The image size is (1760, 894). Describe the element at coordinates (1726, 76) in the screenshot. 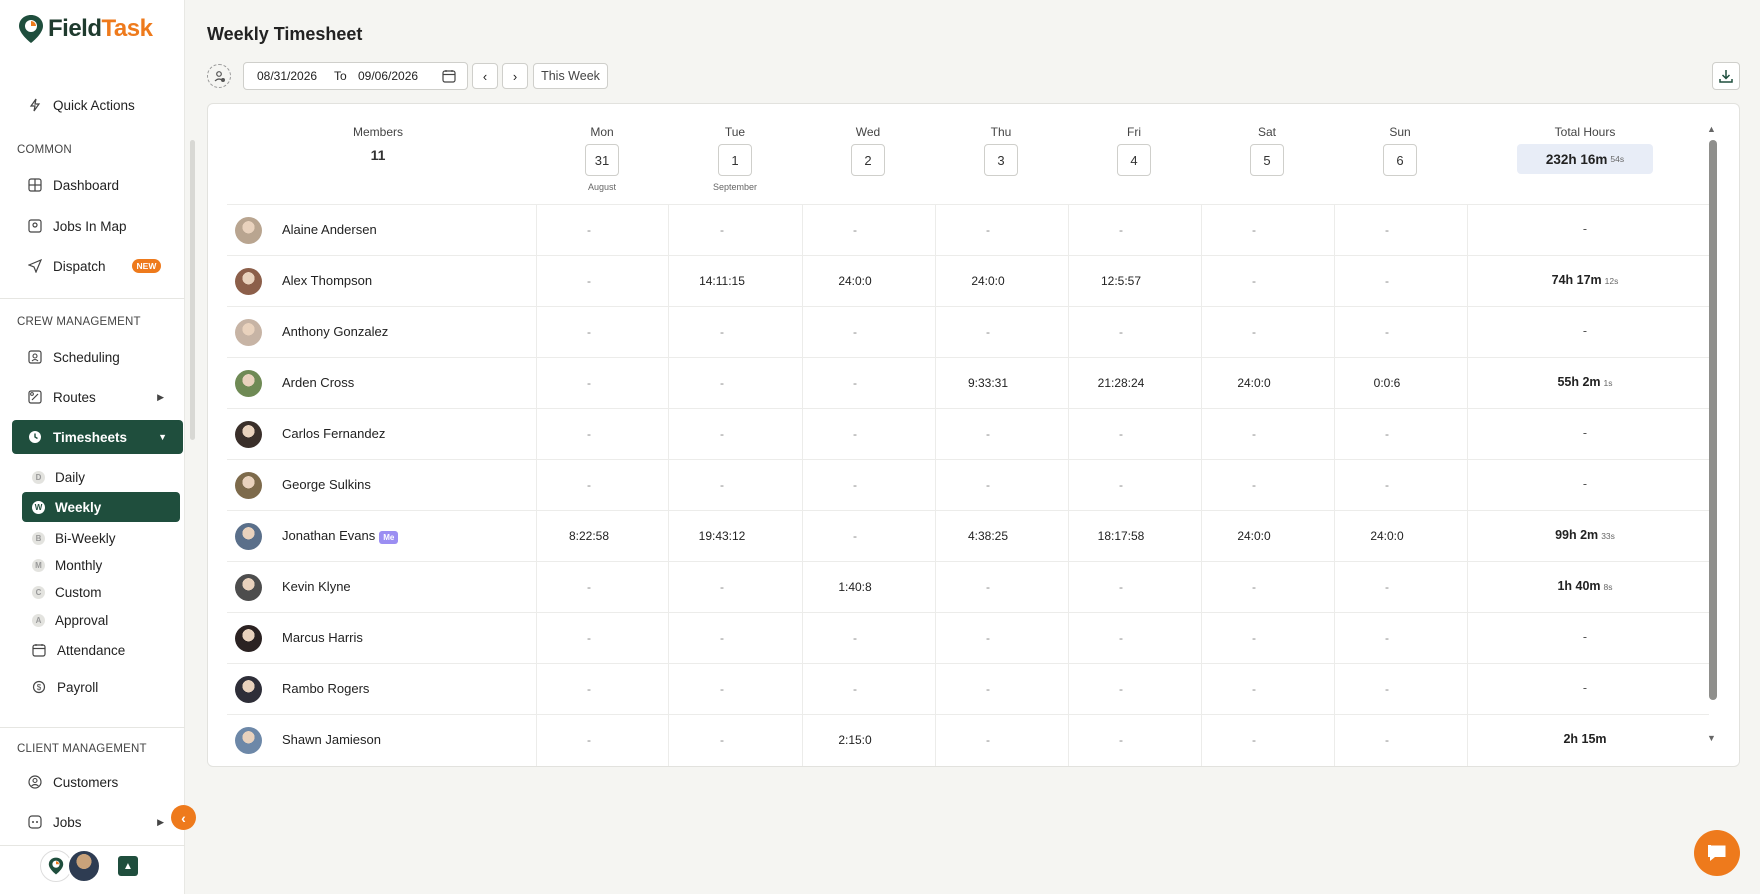

I see `download-button` at that location.